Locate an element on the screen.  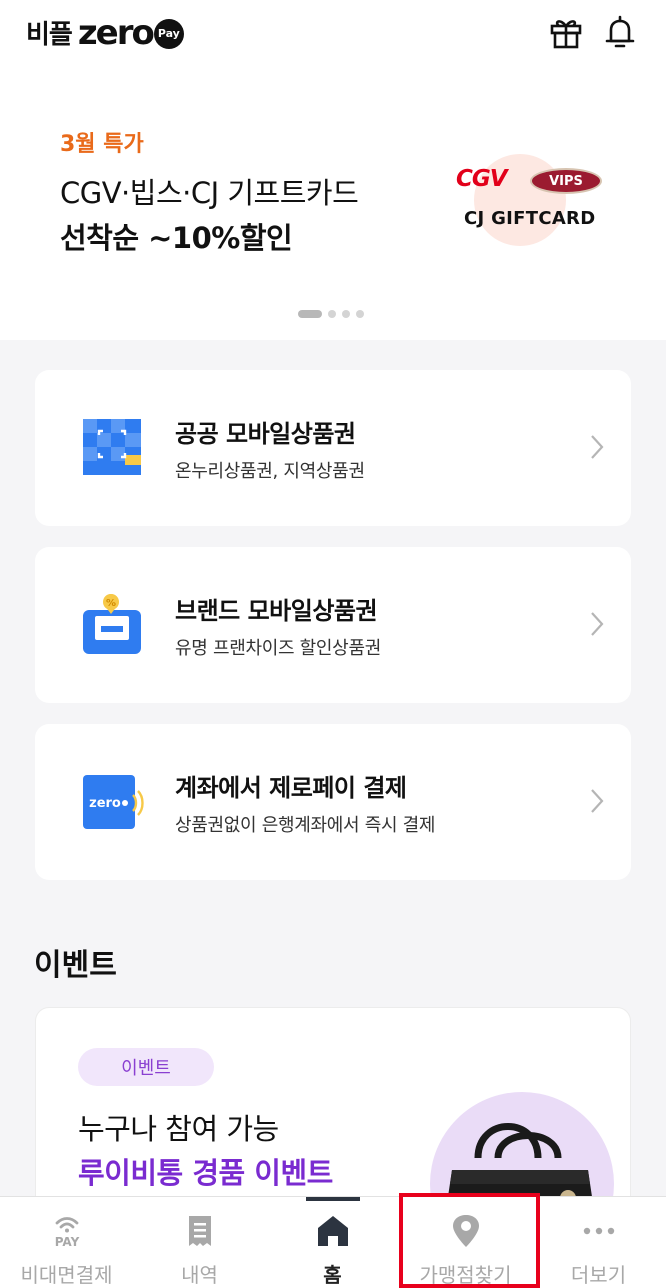
card-public-voucher: 공공 모바일상품권 온누리상품권, 지역상품권 is located at coordinates (333, 448).